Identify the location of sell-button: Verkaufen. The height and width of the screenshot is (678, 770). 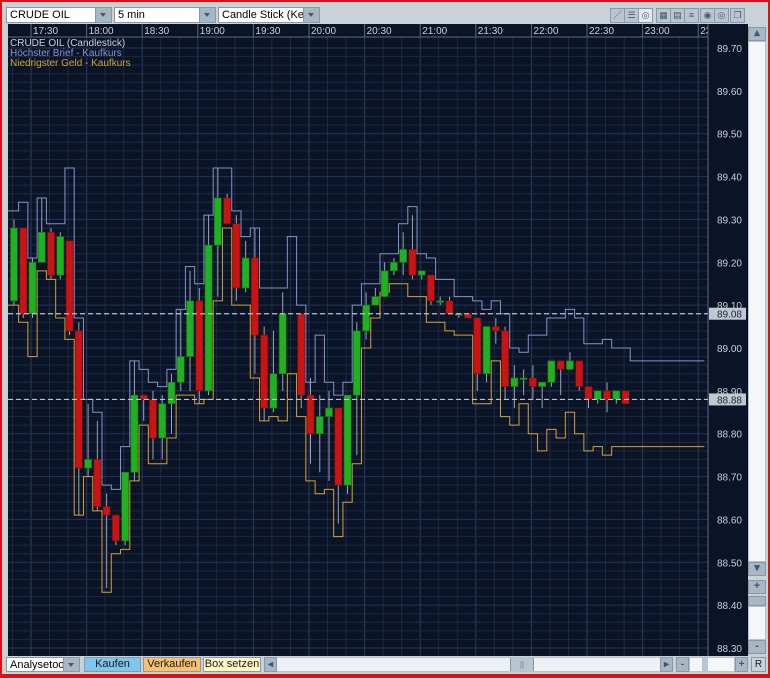
(172, 664).